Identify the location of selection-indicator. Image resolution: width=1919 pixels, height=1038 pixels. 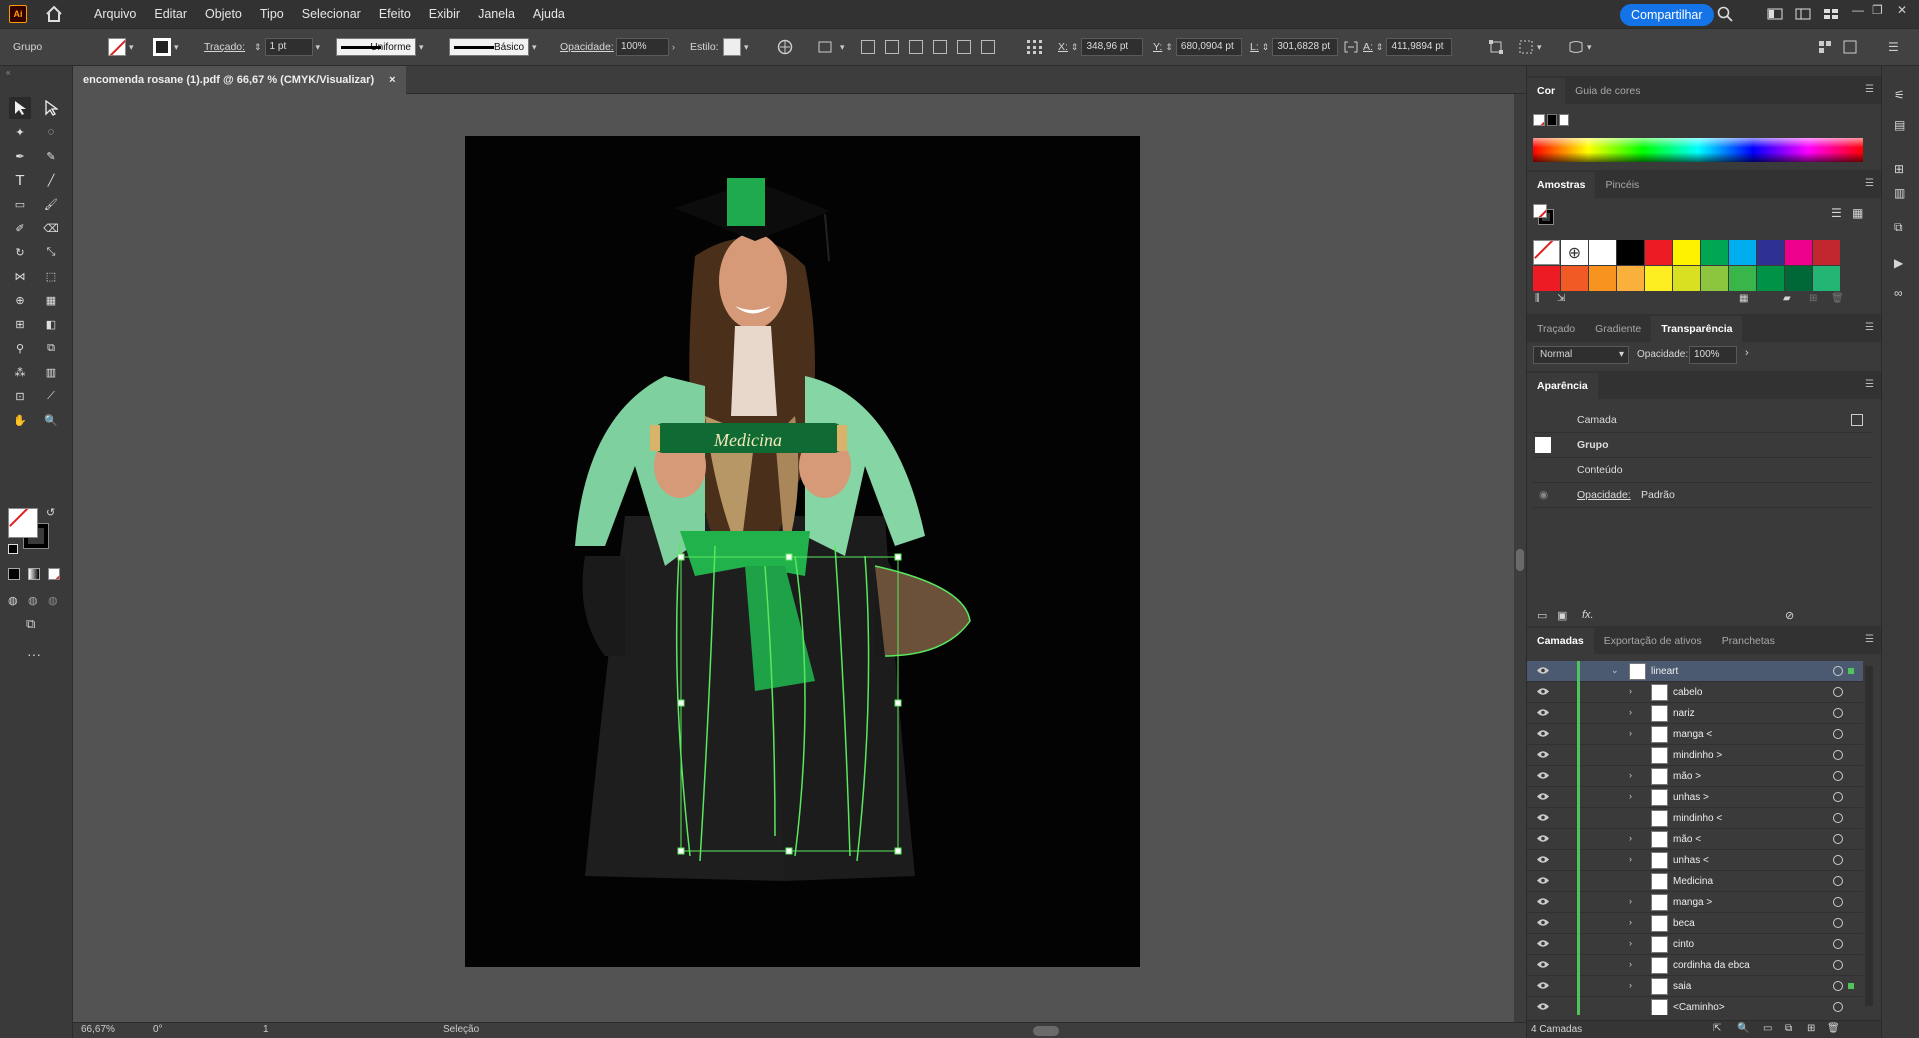
(1851, 986).